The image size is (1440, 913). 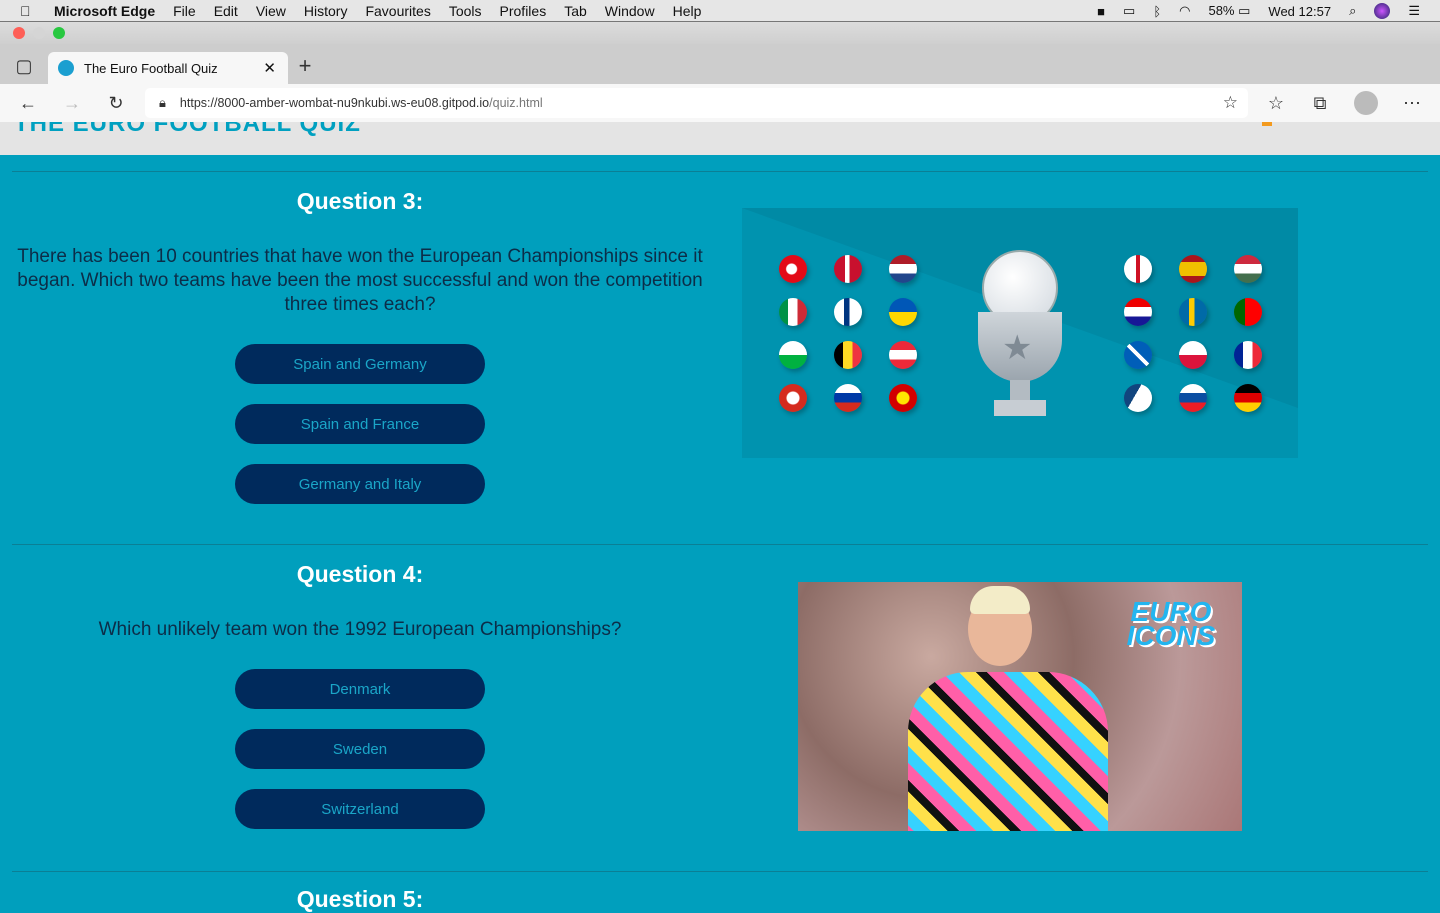 I want to click on answer-button: Spain and Germany, so click(x=360, y=364).